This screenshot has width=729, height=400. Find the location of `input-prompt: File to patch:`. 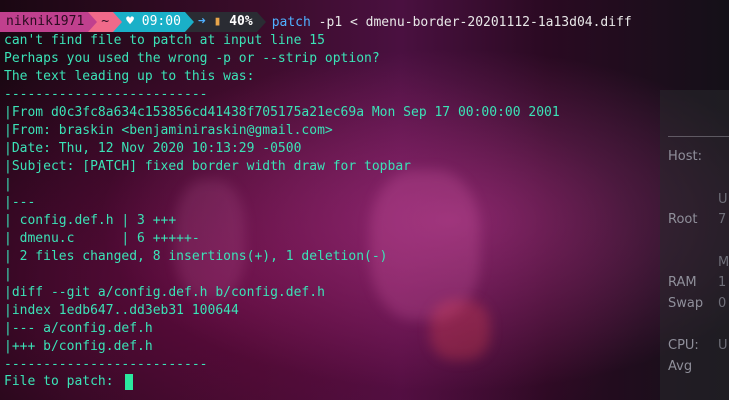

input-prompt: File to patch: is located at coordinates (63, 381).